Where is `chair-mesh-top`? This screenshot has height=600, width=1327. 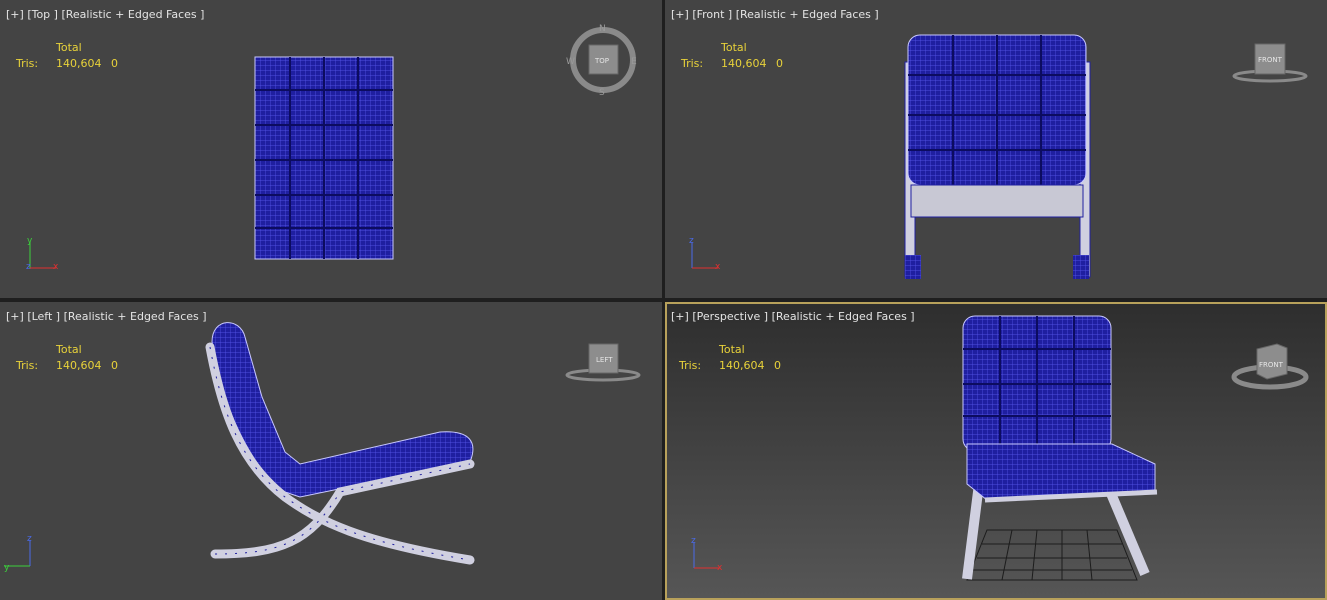
chair-mesh-top is located at coordinates (324, 158).